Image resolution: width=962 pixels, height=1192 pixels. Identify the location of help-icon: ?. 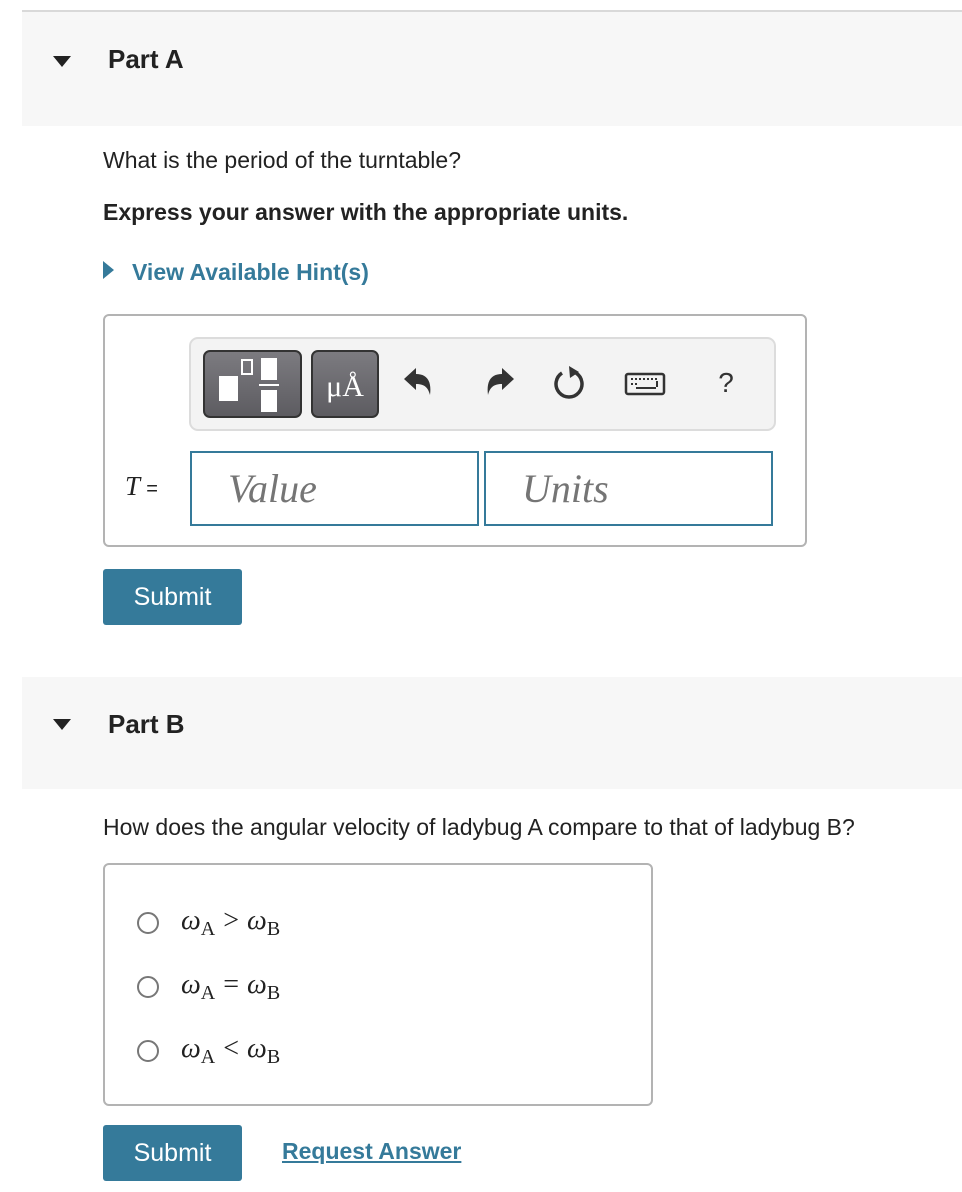
(726, 383).